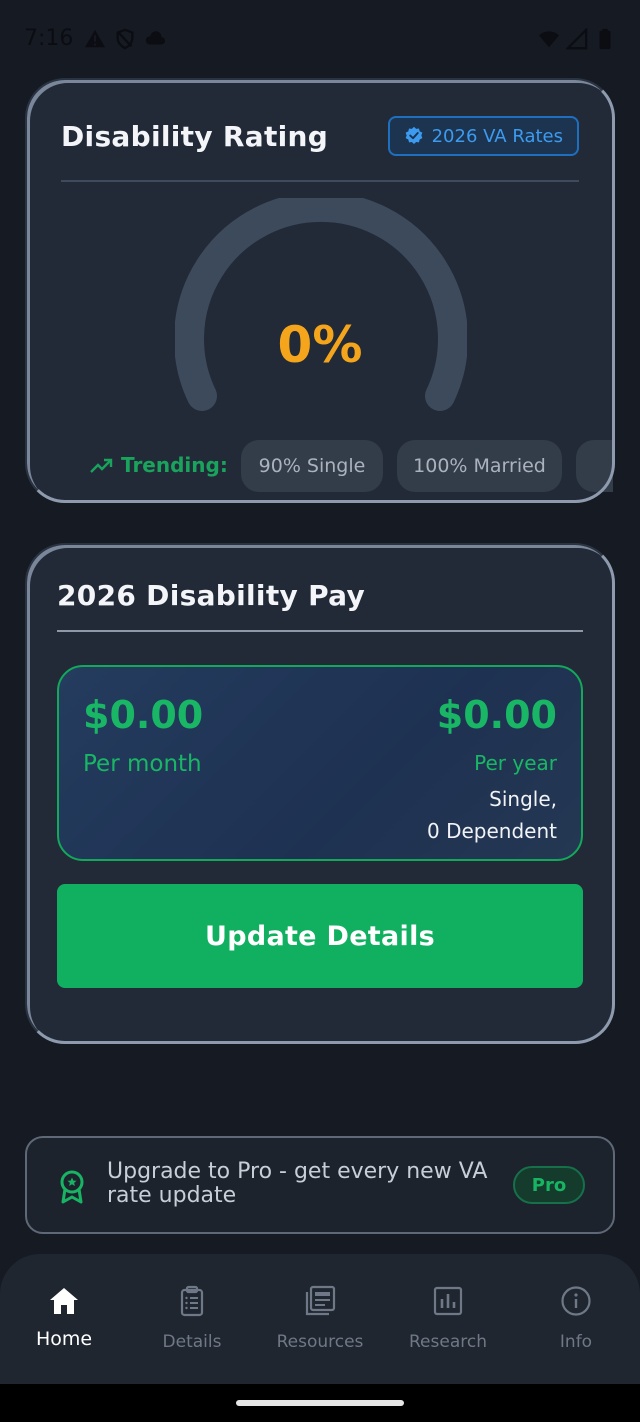 This screenshot has width=640, height=1422. I want to click on pro-chip: Pro, so click(549, 1185).